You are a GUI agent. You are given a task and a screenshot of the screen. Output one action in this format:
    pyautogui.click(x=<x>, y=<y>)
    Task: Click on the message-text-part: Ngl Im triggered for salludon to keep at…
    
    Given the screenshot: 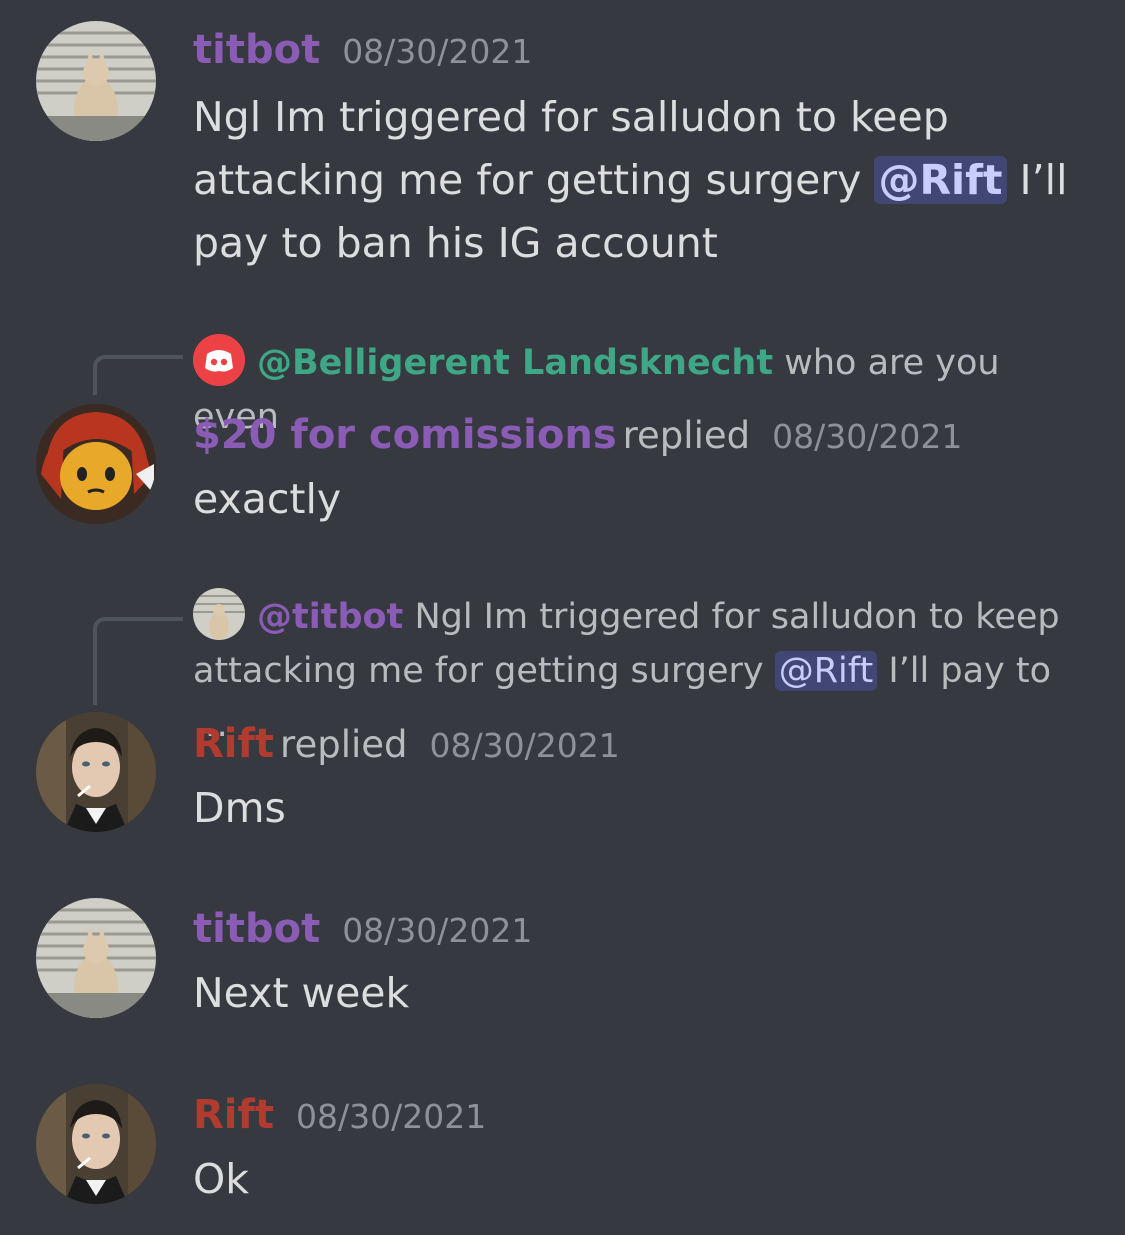 What is the action you would take?
    pyautogui.click(x=571, y=148)
    